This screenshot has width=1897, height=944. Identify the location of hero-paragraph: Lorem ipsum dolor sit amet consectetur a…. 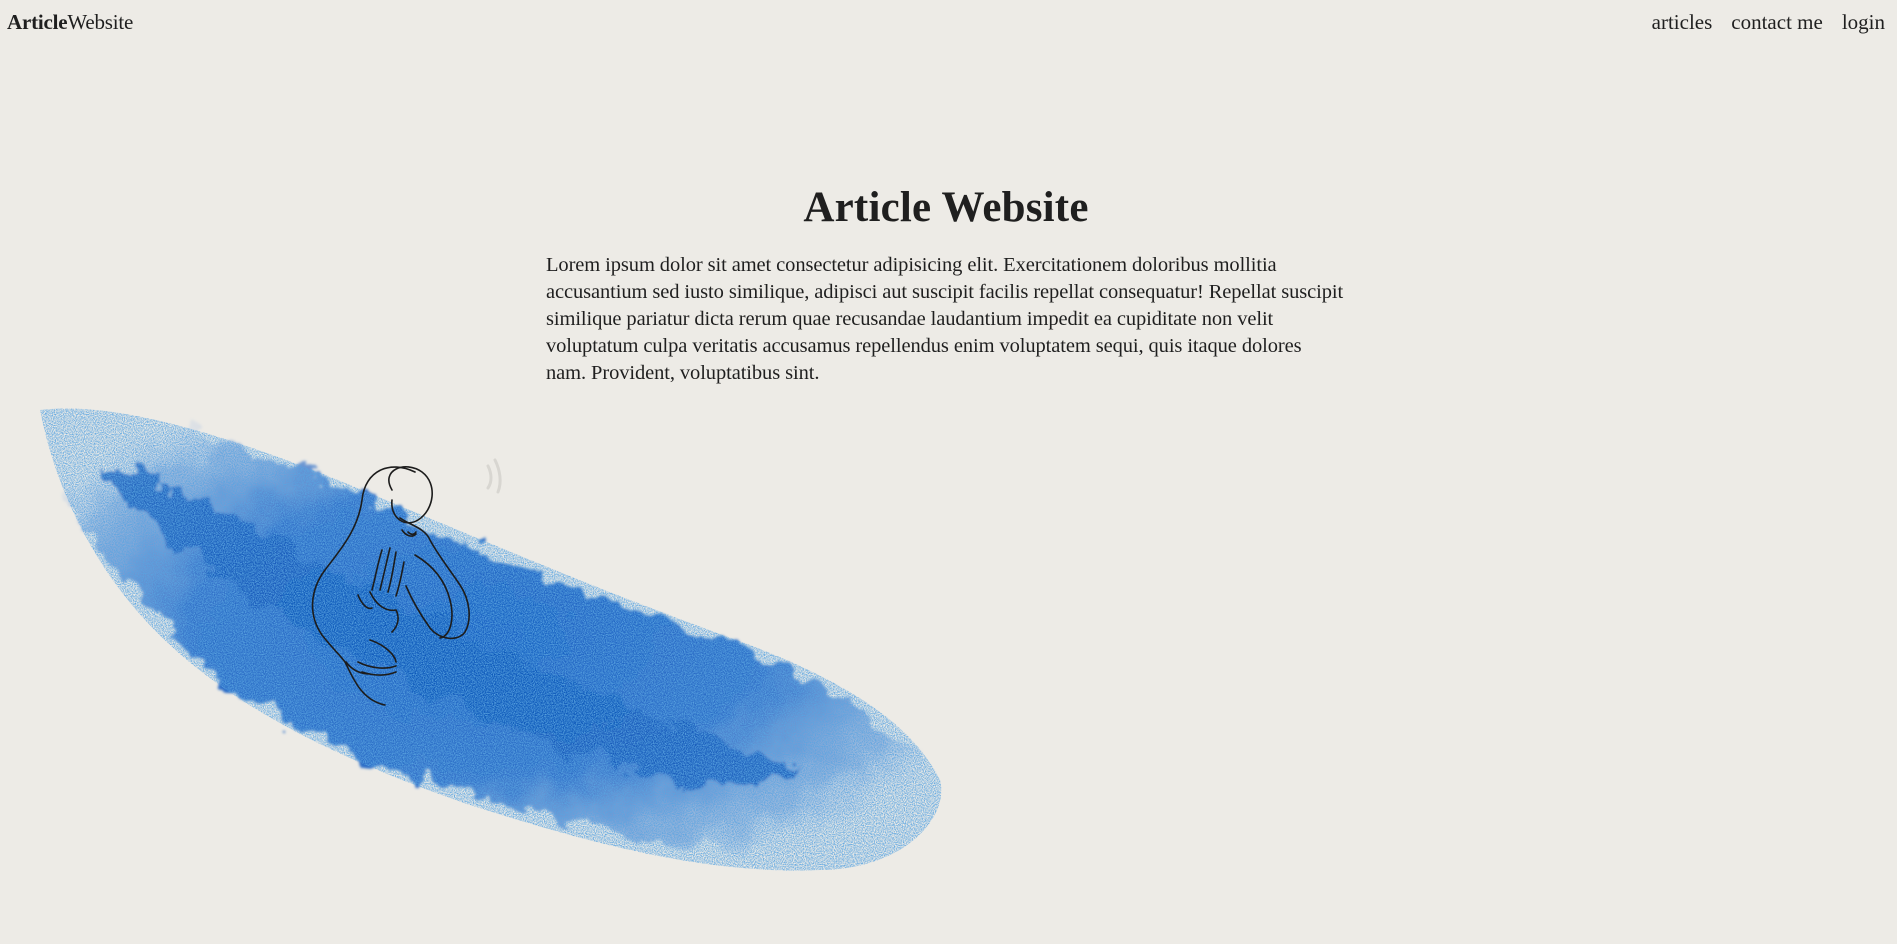
(945, 319).